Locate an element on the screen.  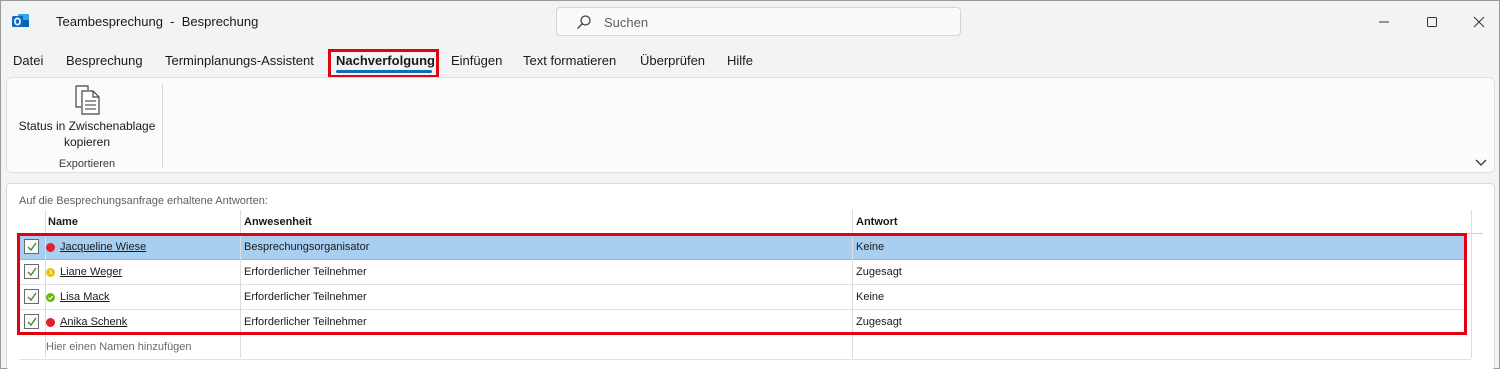
tab-ueberpruefen: Überprüfen is located at coordinates (672, 60).